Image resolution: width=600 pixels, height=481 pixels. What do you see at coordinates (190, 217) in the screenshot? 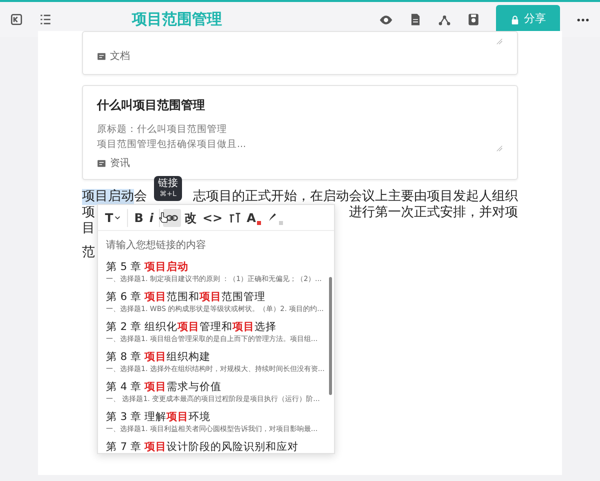
I see `format-button: 改` at bounding box center [190, 217].